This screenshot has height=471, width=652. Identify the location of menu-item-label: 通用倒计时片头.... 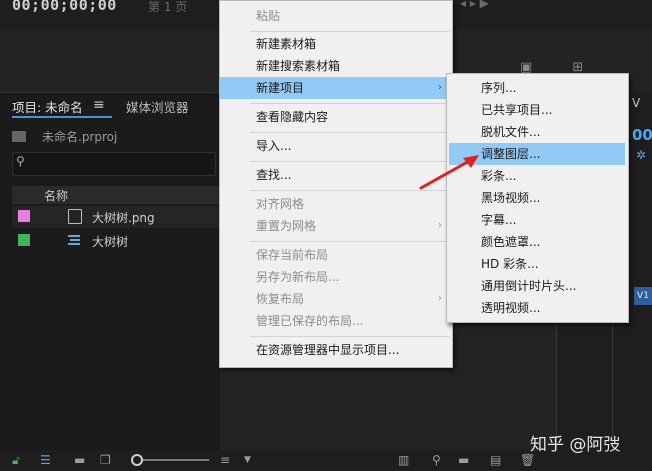
(529, 286).